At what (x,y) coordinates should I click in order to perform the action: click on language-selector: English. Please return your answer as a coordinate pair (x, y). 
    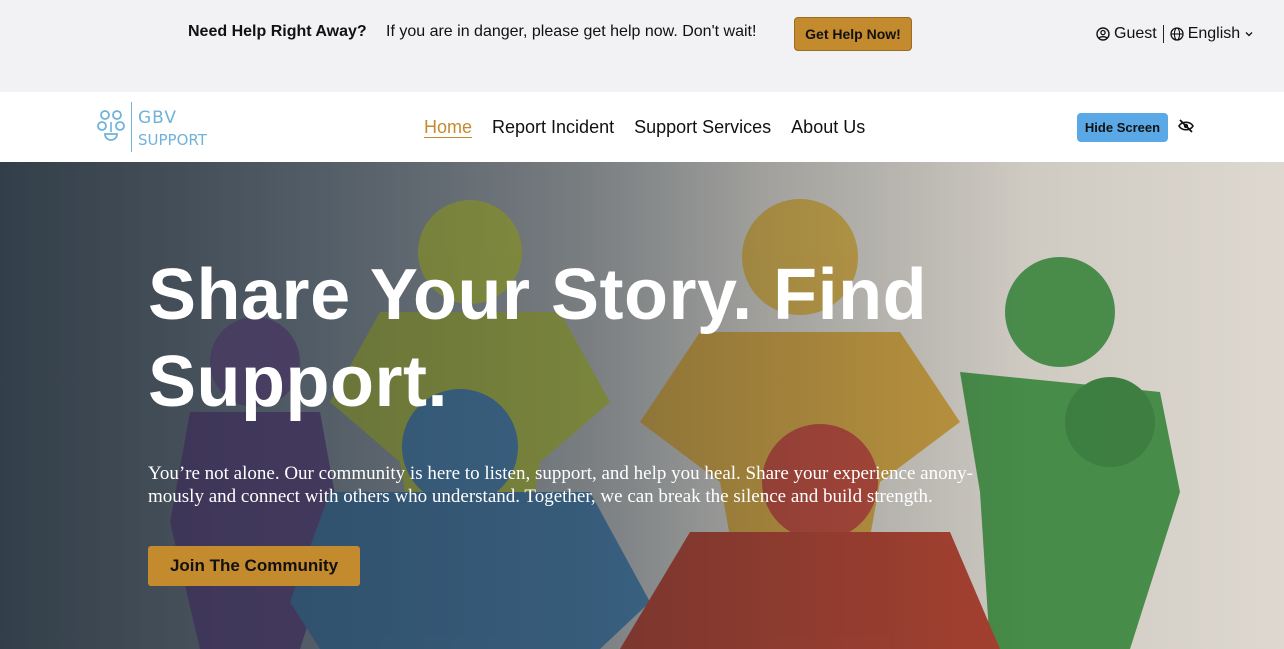
    Looking at the image, I should click on (1212, 34).